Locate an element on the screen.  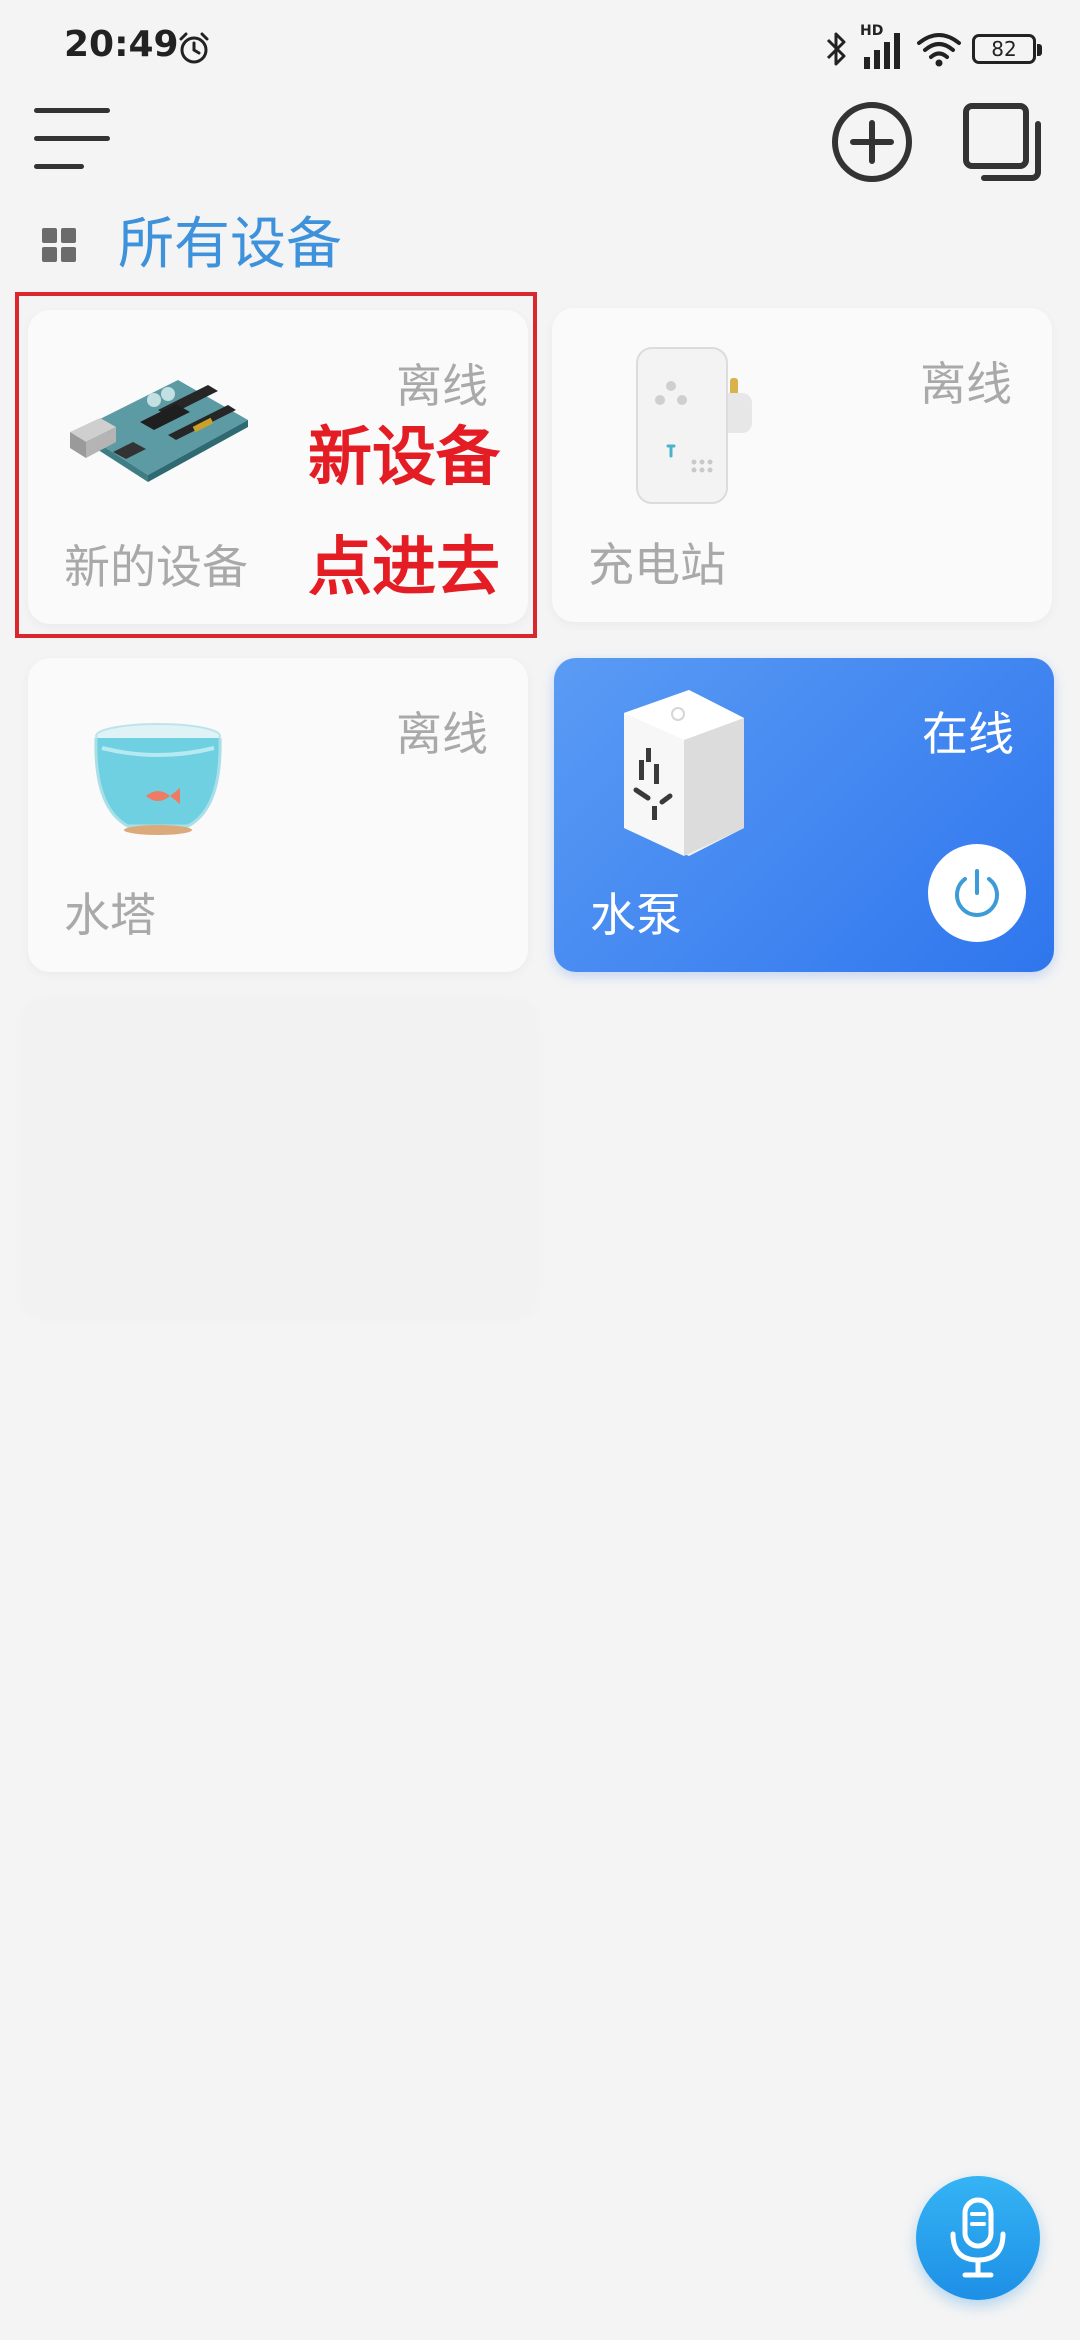
section-title: 所有设备 is located at coordinates (230, 245).